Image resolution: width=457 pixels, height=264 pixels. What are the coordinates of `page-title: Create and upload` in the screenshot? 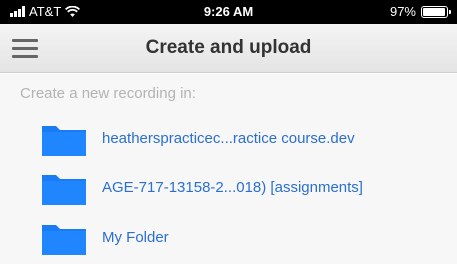 It's located at (228, 47).